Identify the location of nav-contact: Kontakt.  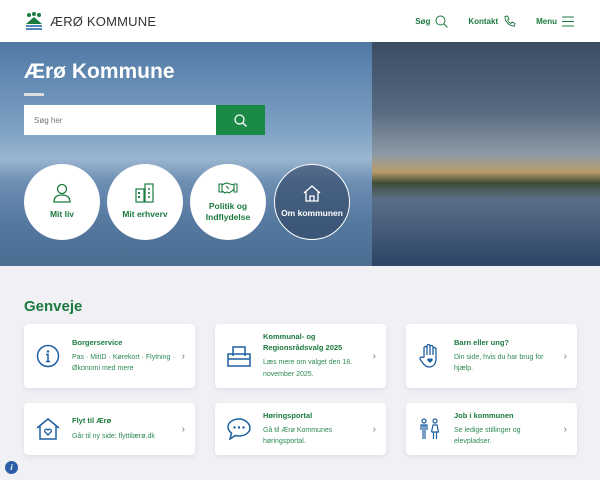
(492, 21).